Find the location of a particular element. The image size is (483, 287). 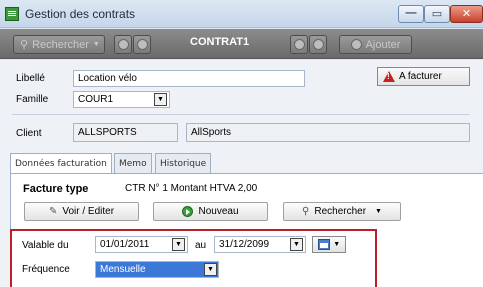

toolbar-search-button: ⚲ Rechercher ▼ is located at coordinates (59, 44).